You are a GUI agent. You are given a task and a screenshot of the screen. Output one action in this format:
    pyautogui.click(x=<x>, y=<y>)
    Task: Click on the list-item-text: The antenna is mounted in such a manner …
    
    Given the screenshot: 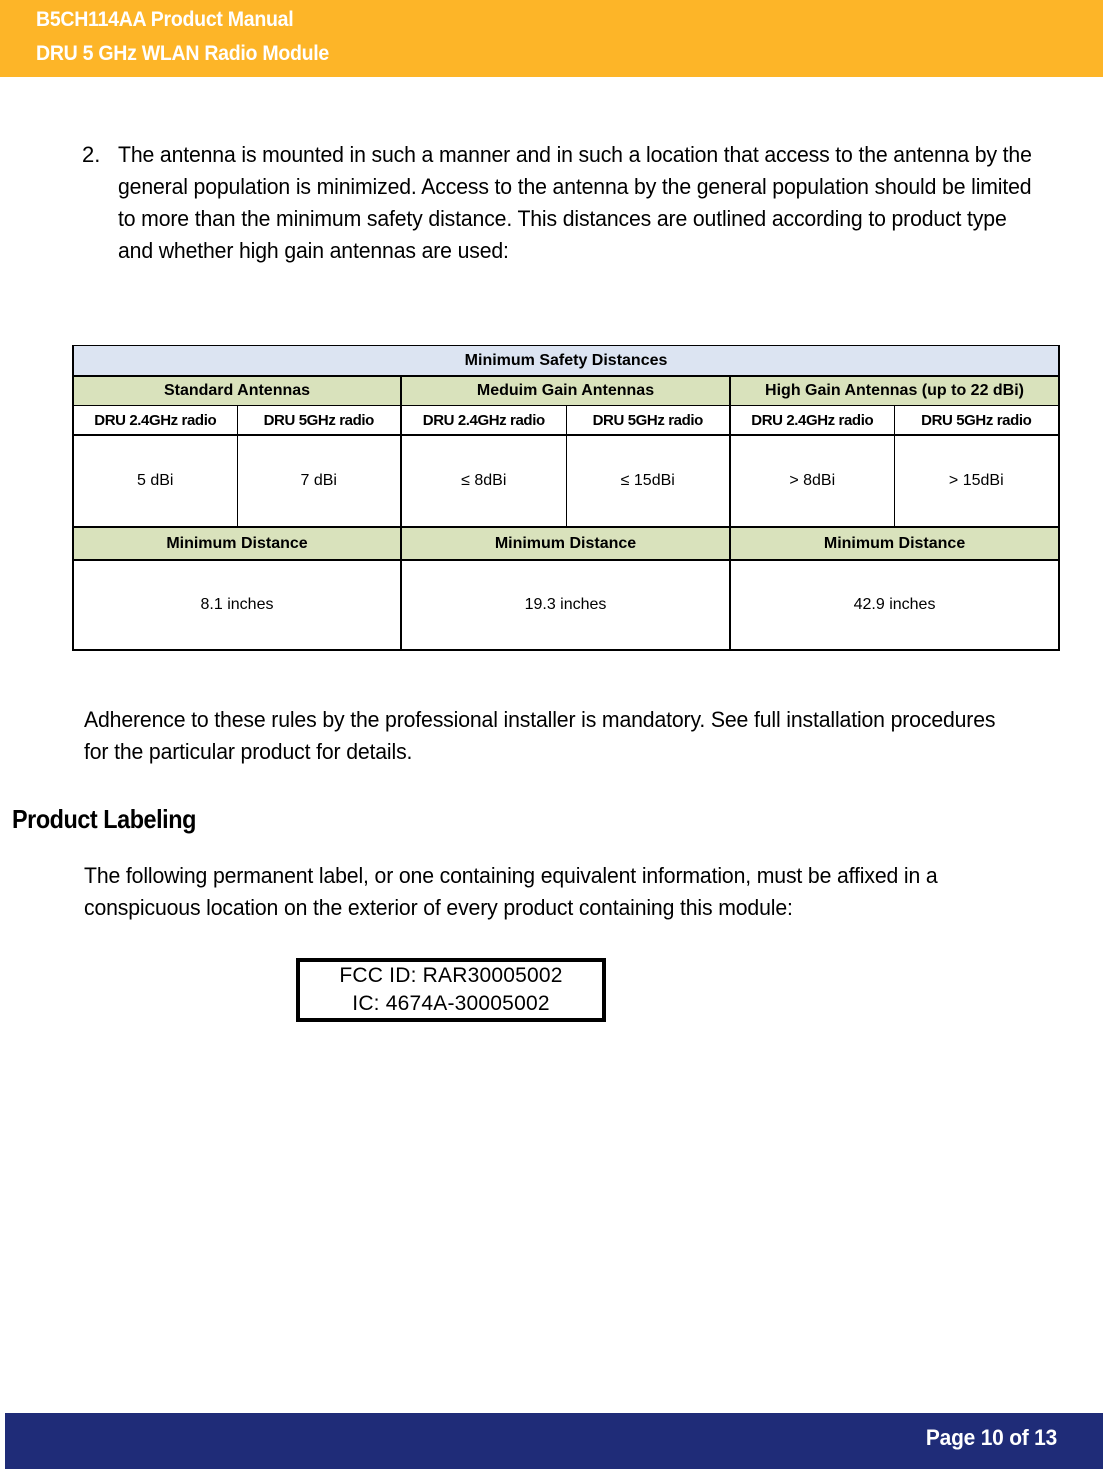 What is the action you would take?
    pyautogui.click(x=575, y=202)
    